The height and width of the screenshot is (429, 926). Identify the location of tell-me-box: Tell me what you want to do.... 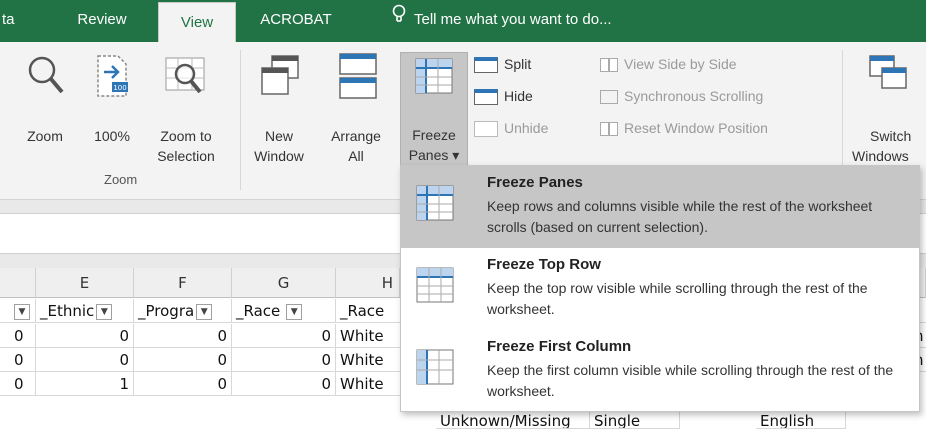
(502, 21).